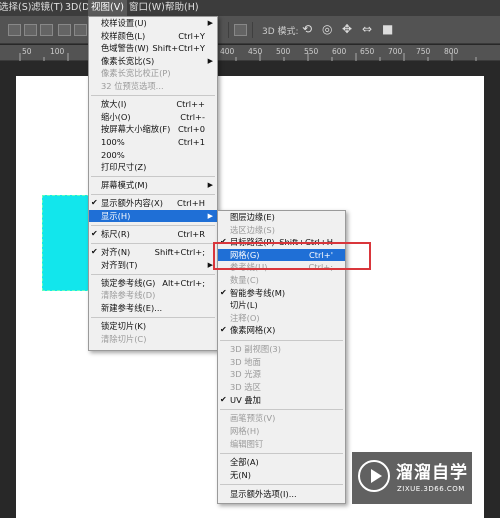  I want to click on menu-item-按屏幕大小缩放: 按屏幕大小缩放(F) Ctrl+0, so click(153, 129).